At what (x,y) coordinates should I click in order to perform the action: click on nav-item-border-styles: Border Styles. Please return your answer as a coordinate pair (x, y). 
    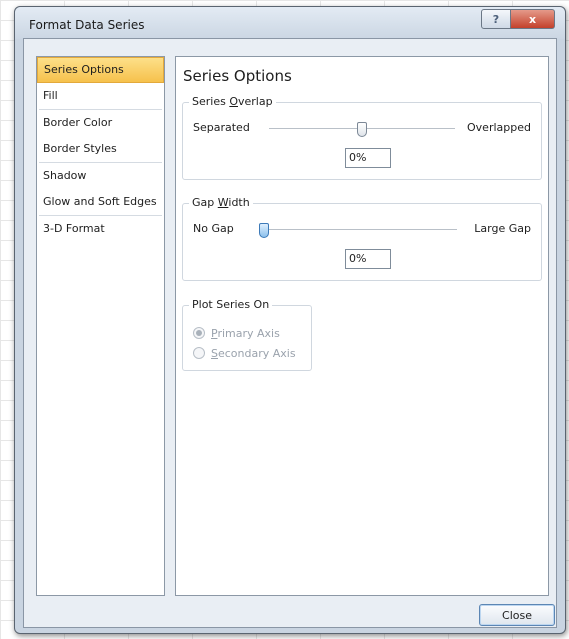
    Looking at the image, I should click on (100, 149).